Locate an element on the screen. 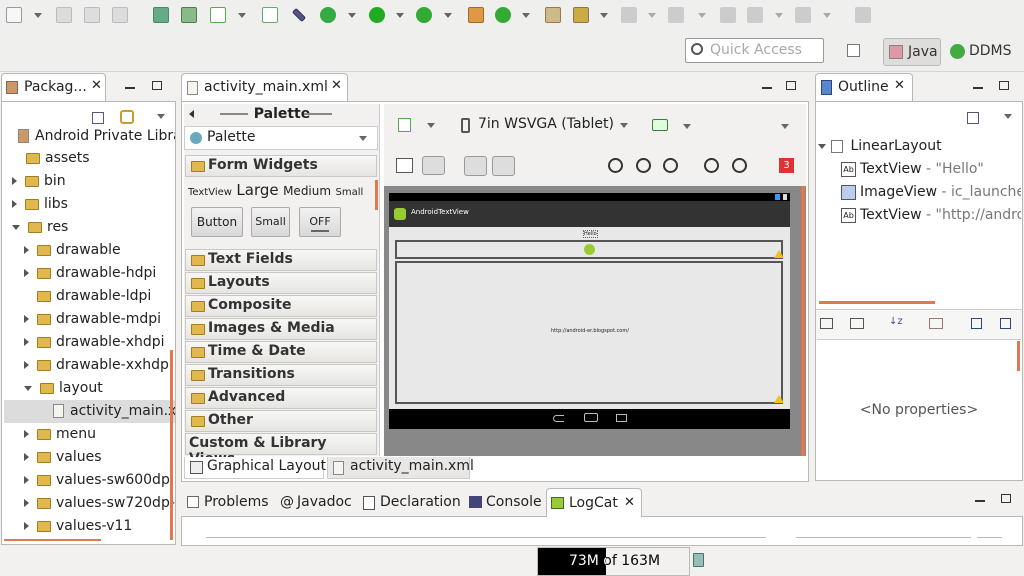 This screenshot has width=1024, height=576. open-perspective-icon is located at coordinates (853, 50).